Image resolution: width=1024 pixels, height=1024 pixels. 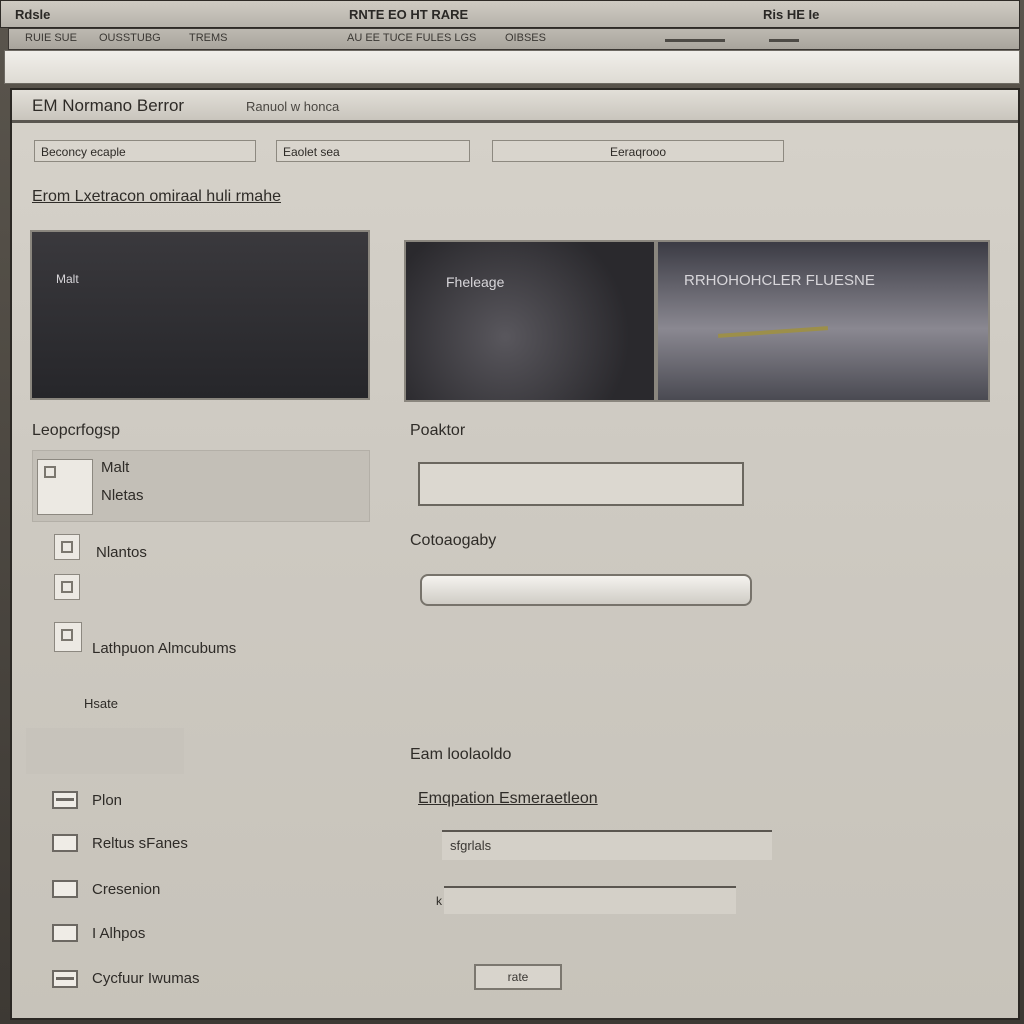 I want to click on section-heading: Erom Lxetracon omiraal huli rmahe, so click(x=156, y=196).